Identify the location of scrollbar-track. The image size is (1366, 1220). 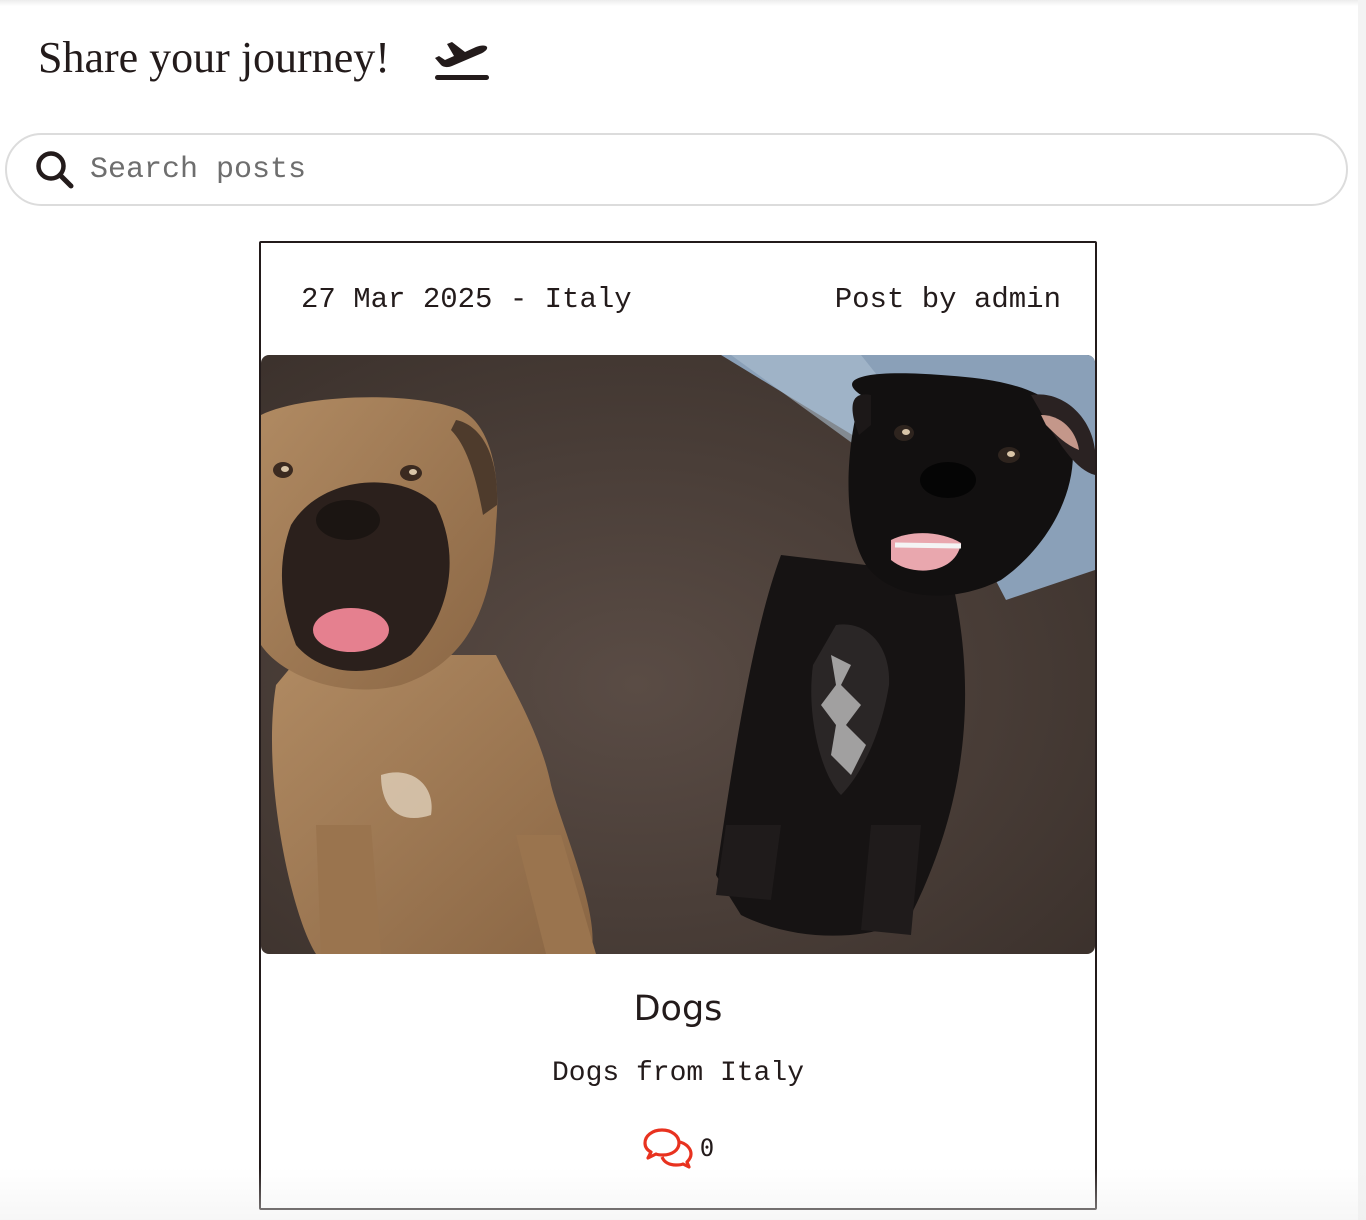
(1362, 610).